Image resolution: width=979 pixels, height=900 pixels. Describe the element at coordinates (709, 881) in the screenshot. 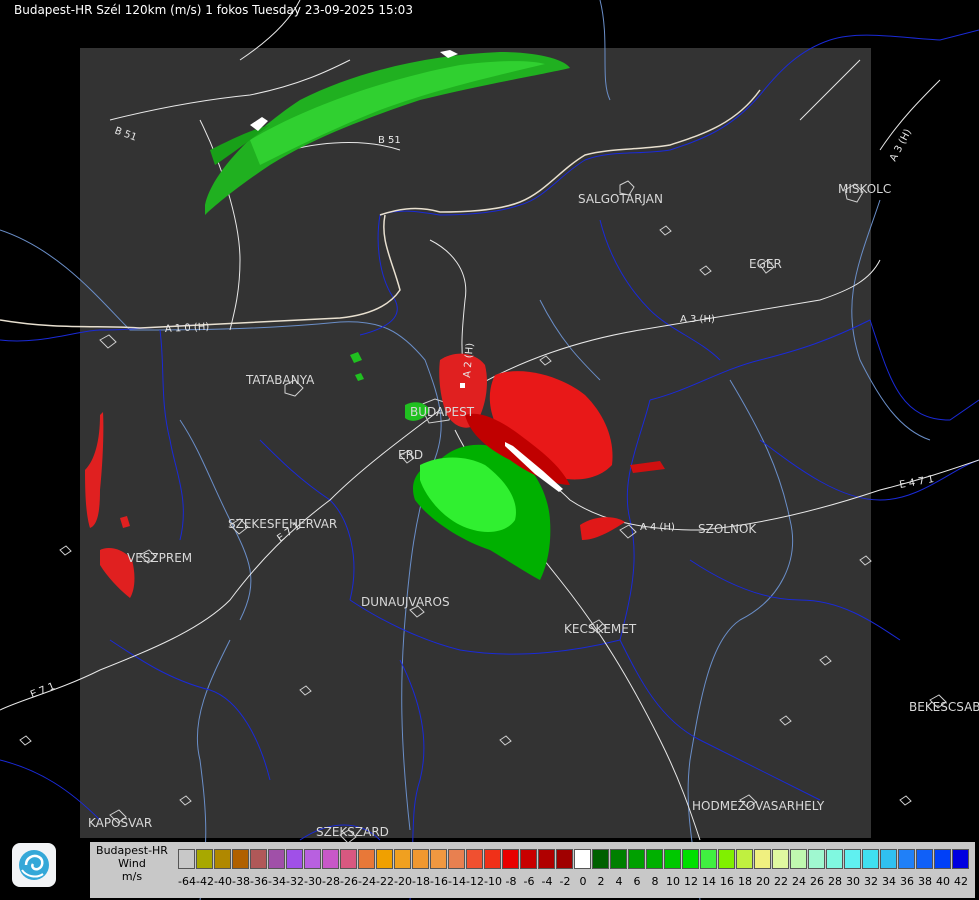

I see `legend-tick-label: 14` at that location.